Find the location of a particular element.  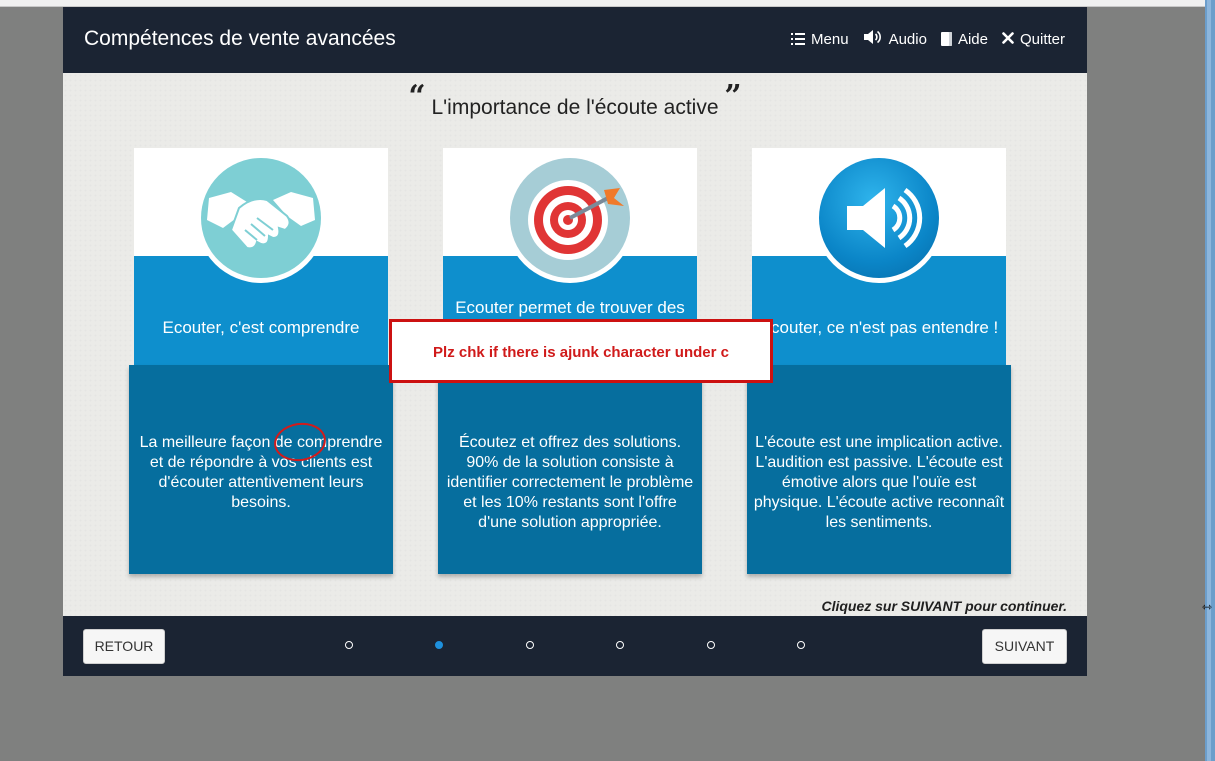

book-icon is located at coordinates (946, 39).